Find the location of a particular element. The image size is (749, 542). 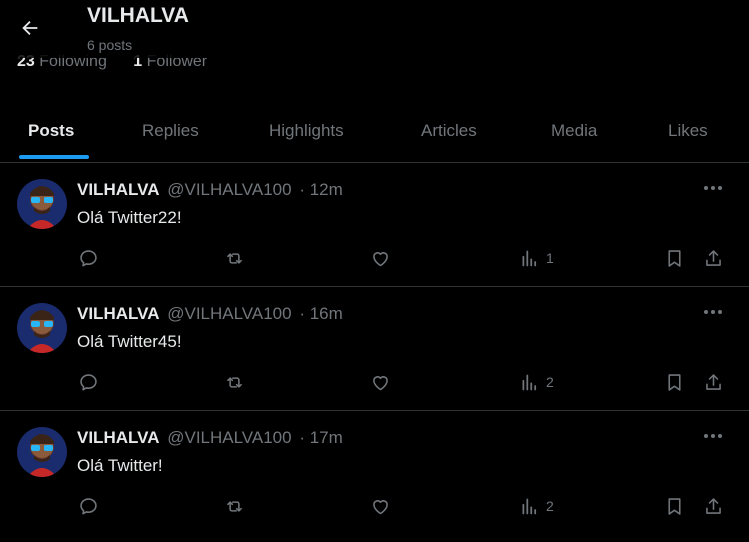

post-header: VILHALVA @VILHALVA100 · 16m is located at coordinates (210, 314).